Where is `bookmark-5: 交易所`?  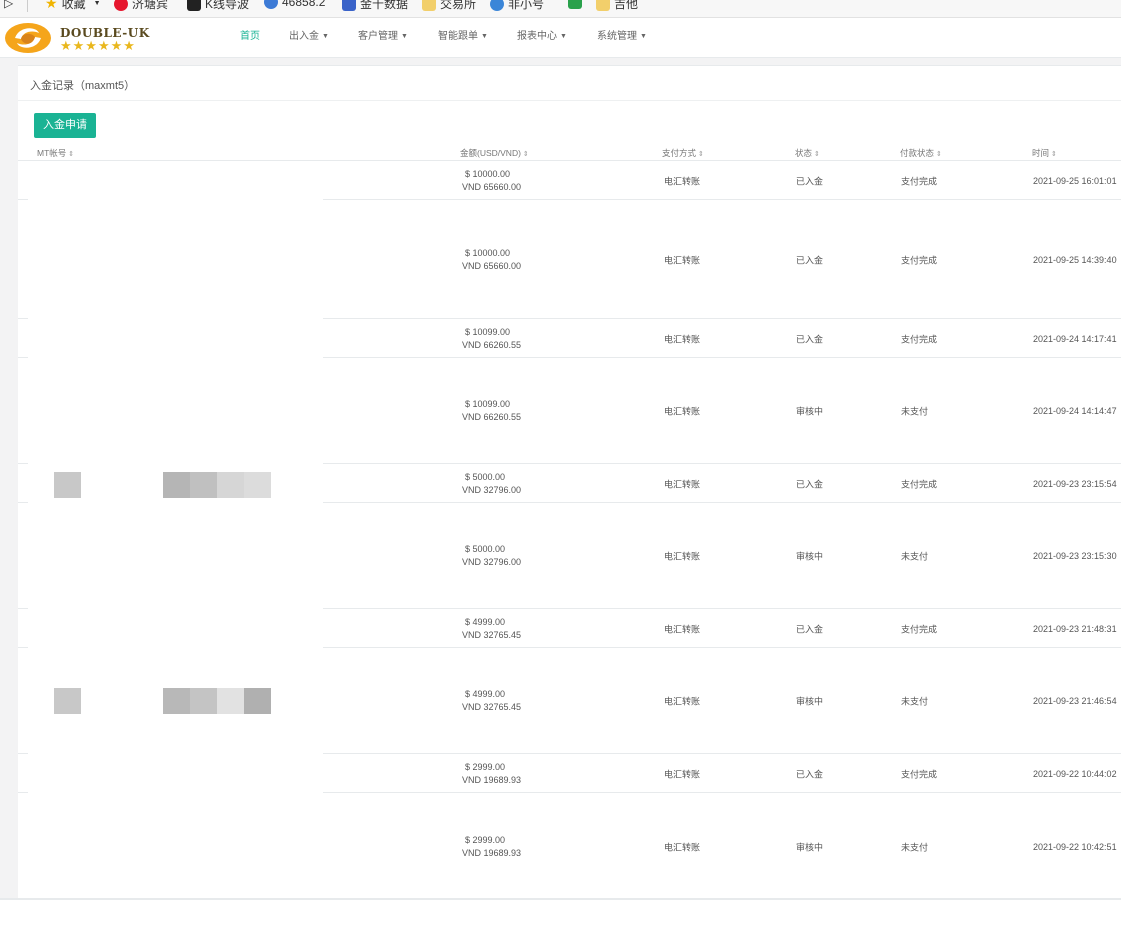 bookmark-5: 交易所 is located at coordinates (449, 6).